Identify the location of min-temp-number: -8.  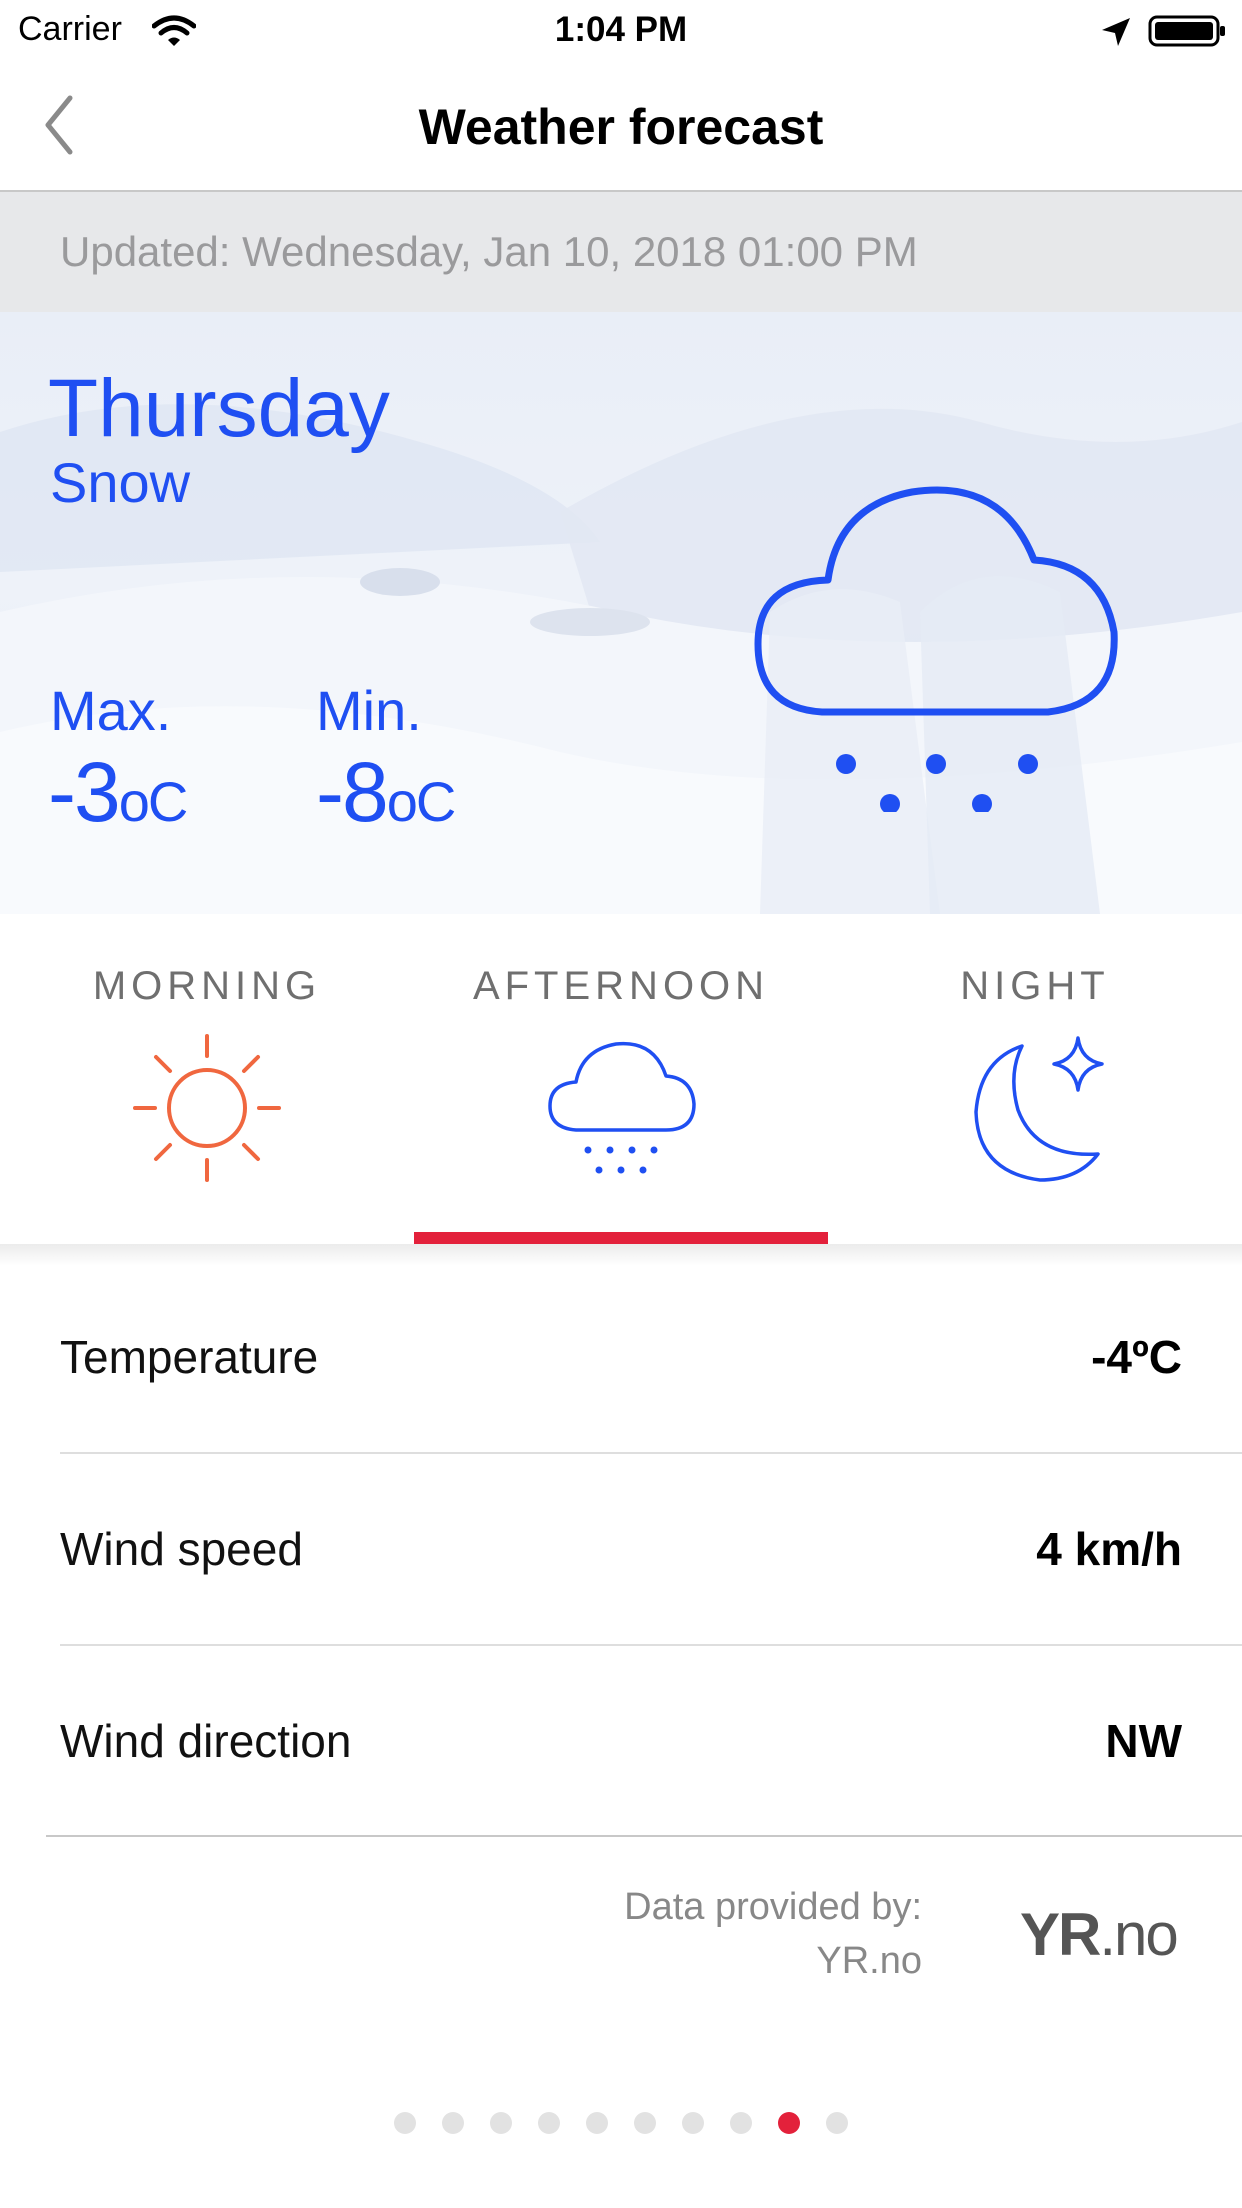
(352, 792).